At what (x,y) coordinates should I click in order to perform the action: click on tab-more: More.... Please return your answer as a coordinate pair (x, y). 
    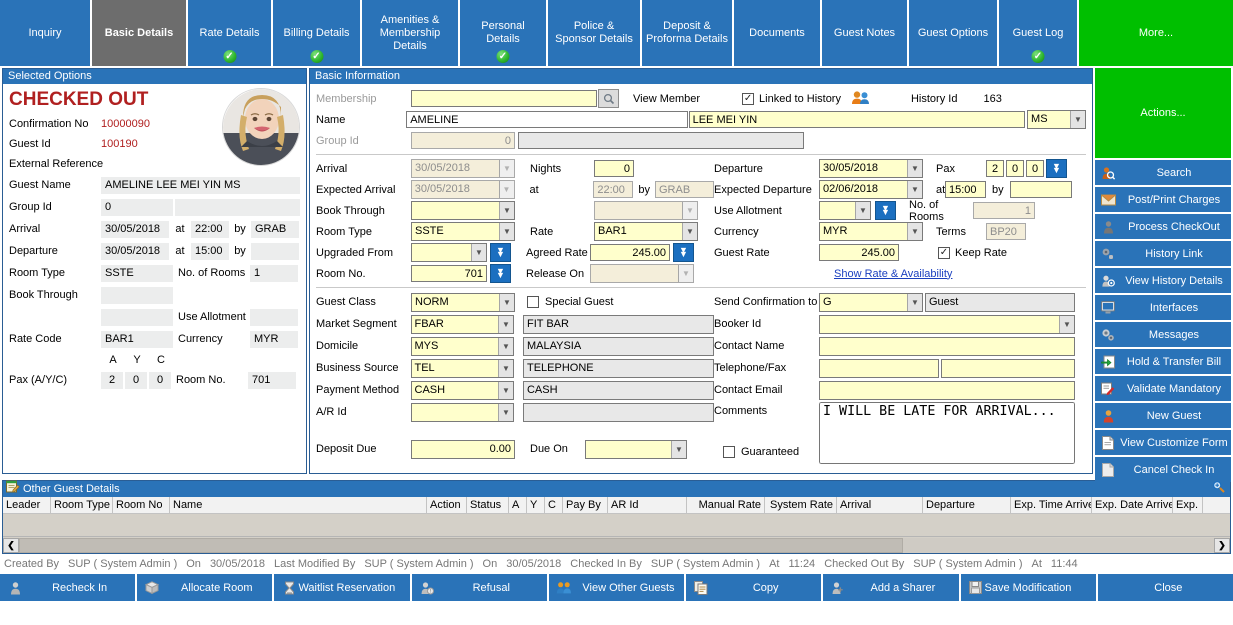
    Looking at the image, I should click on (1156, 33).